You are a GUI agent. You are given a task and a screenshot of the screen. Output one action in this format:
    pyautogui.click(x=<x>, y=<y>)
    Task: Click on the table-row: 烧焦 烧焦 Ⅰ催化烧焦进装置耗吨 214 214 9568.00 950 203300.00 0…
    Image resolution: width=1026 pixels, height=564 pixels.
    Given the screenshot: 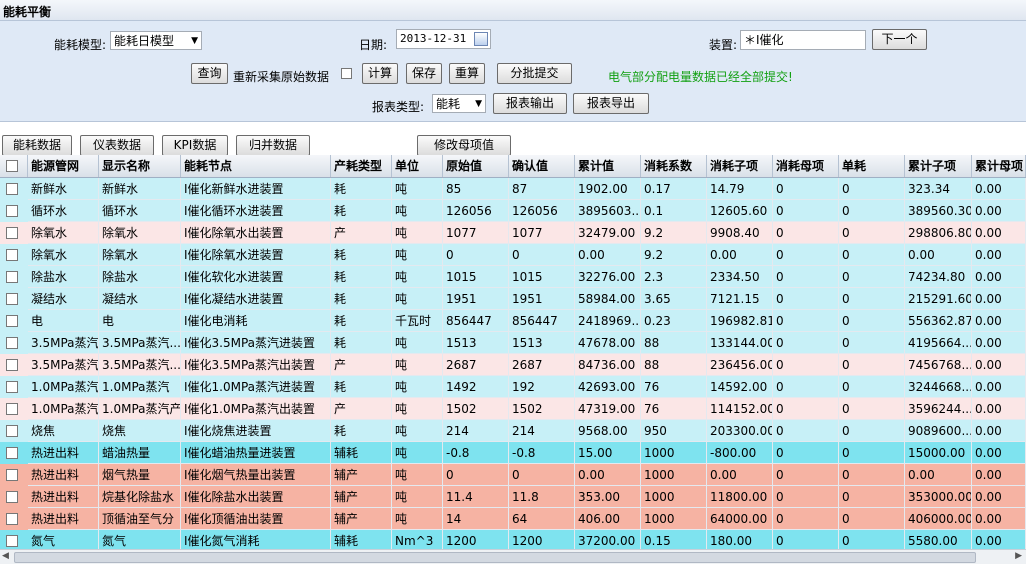 What is the action you would take?
    pyautogui.click(x=513, y=431)
    